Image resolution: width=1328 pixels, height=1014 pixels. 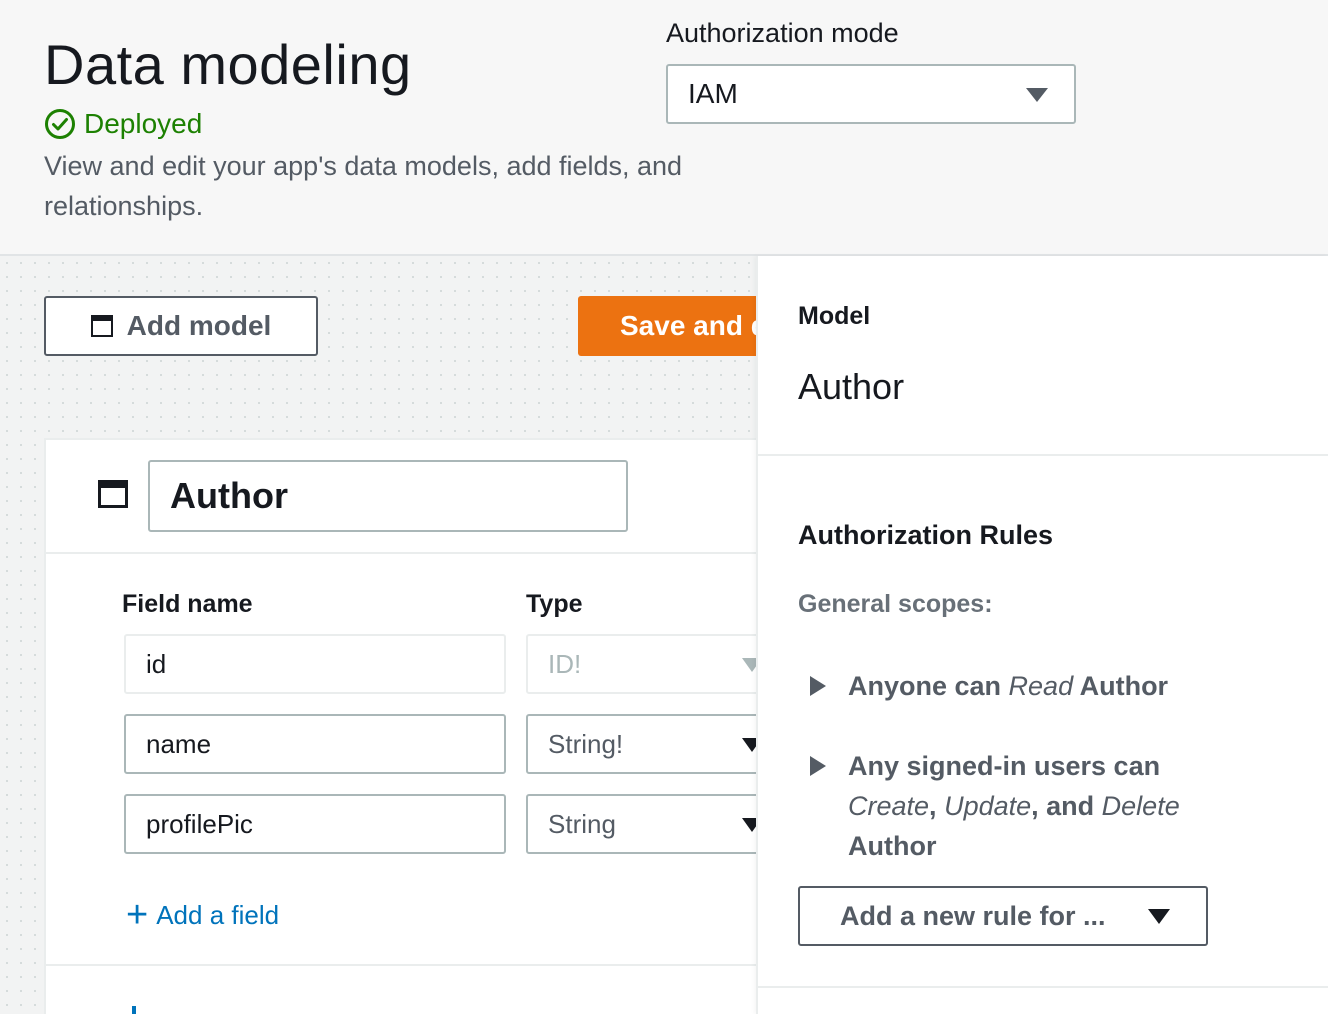 What do you see at coordinates (586, 743) in the screenshot?
I see `field-type-value: String!` at bounding box center [586, 743].